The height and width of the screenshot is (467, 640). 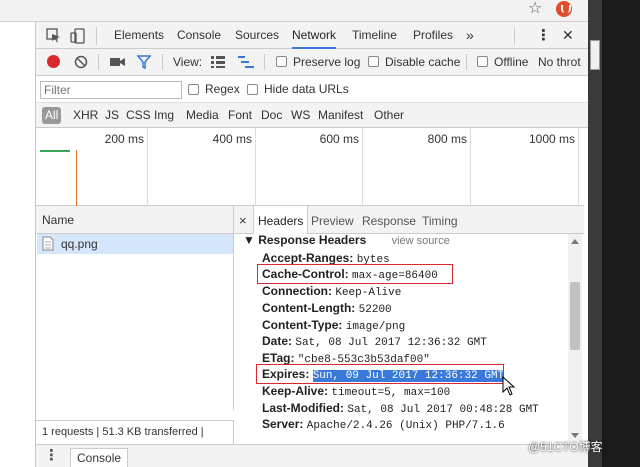 I want to click on large-rows-icon, so click(x=218, y=62).